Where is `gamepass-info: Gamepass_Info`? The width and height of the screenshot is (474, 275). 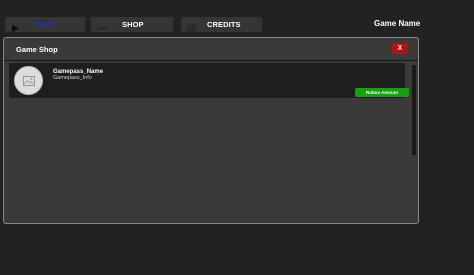
gamepass-info: Gamepass_Info is located at coordinates (72, 78).